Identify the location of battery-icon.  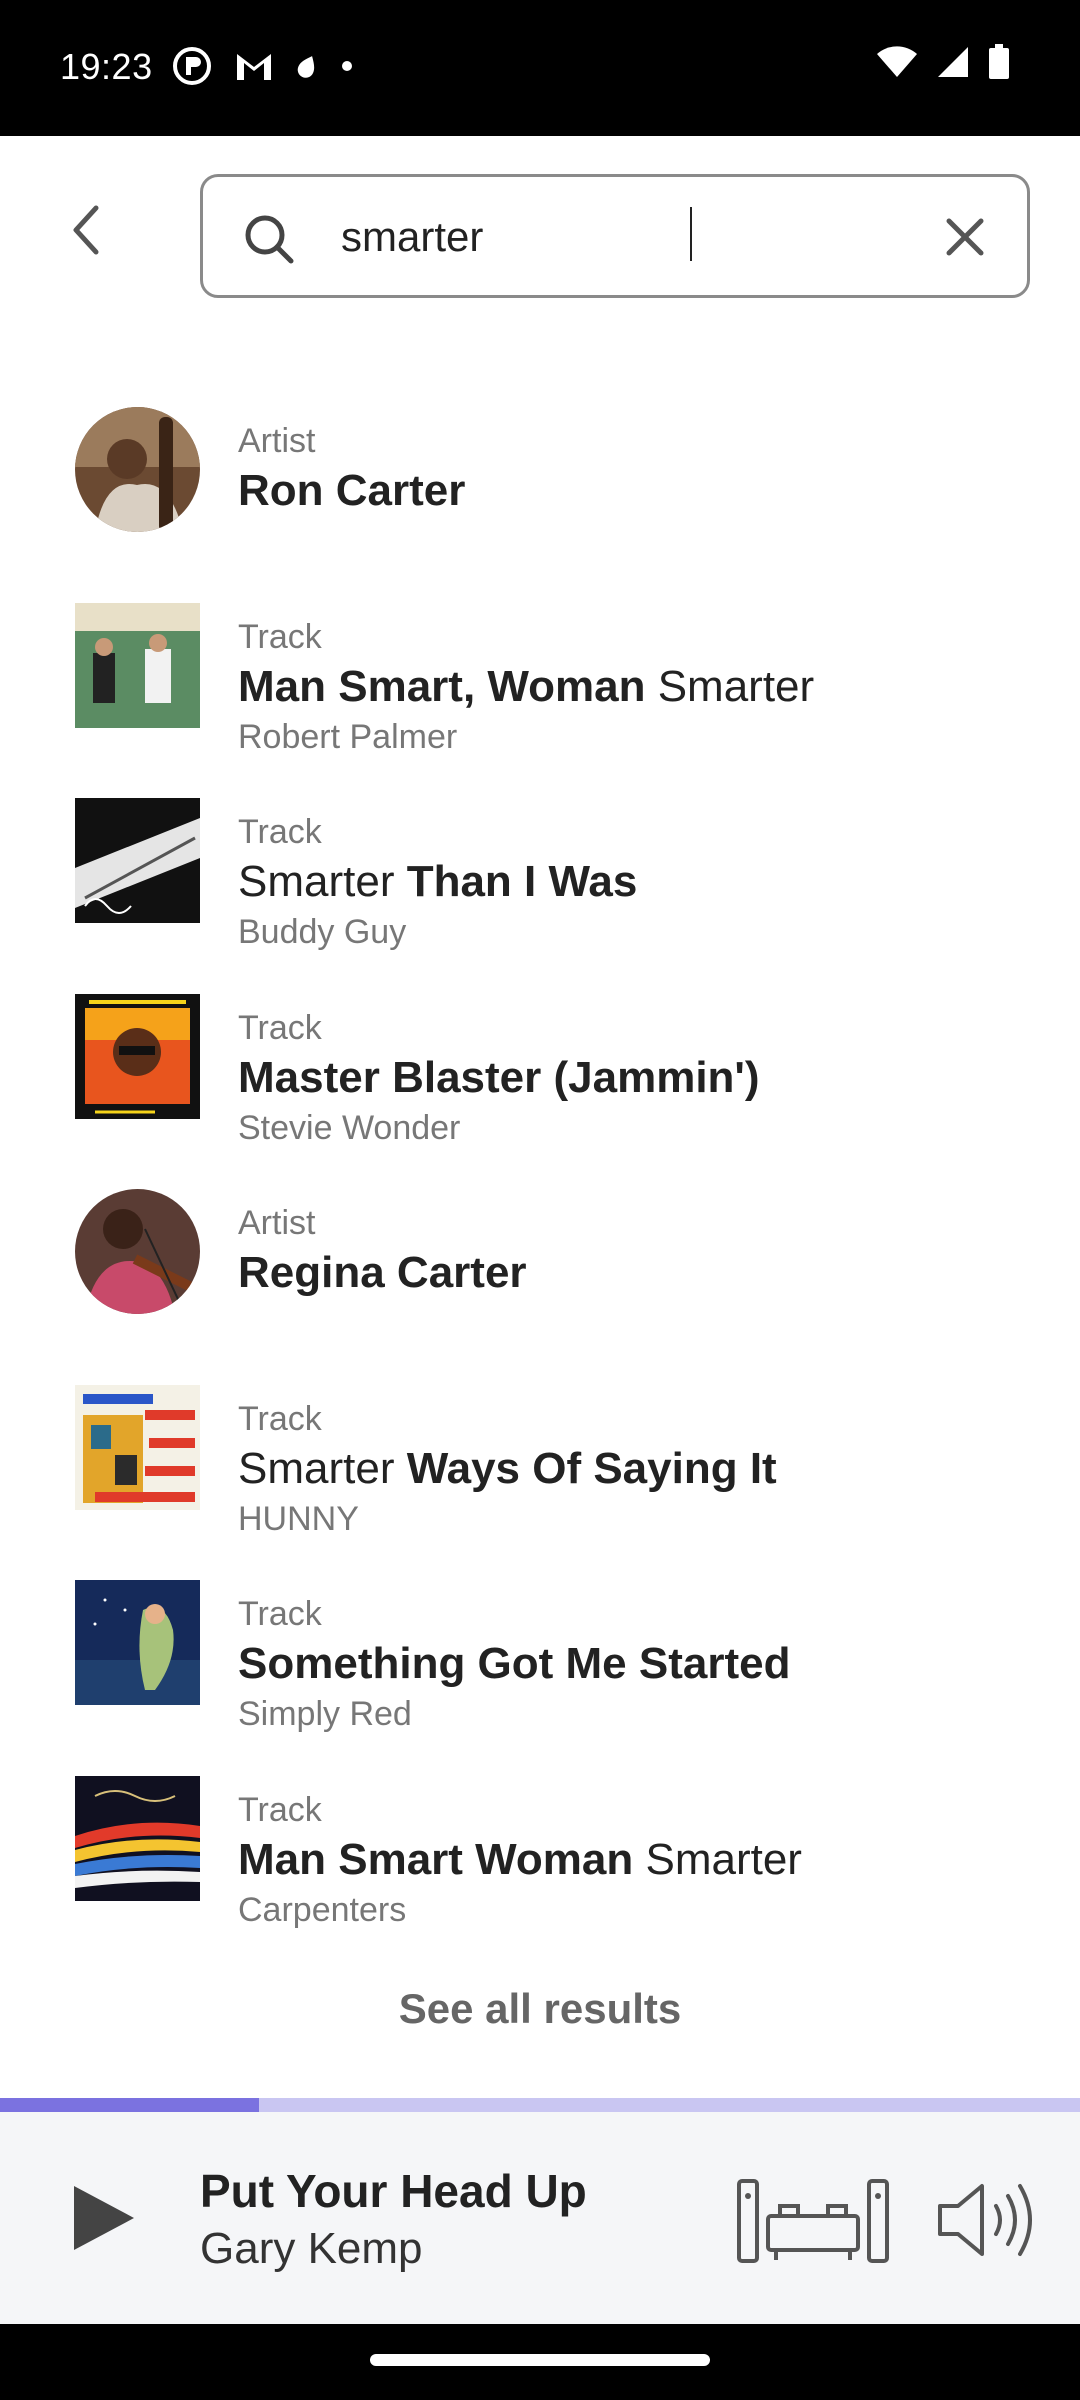
(999, 61).